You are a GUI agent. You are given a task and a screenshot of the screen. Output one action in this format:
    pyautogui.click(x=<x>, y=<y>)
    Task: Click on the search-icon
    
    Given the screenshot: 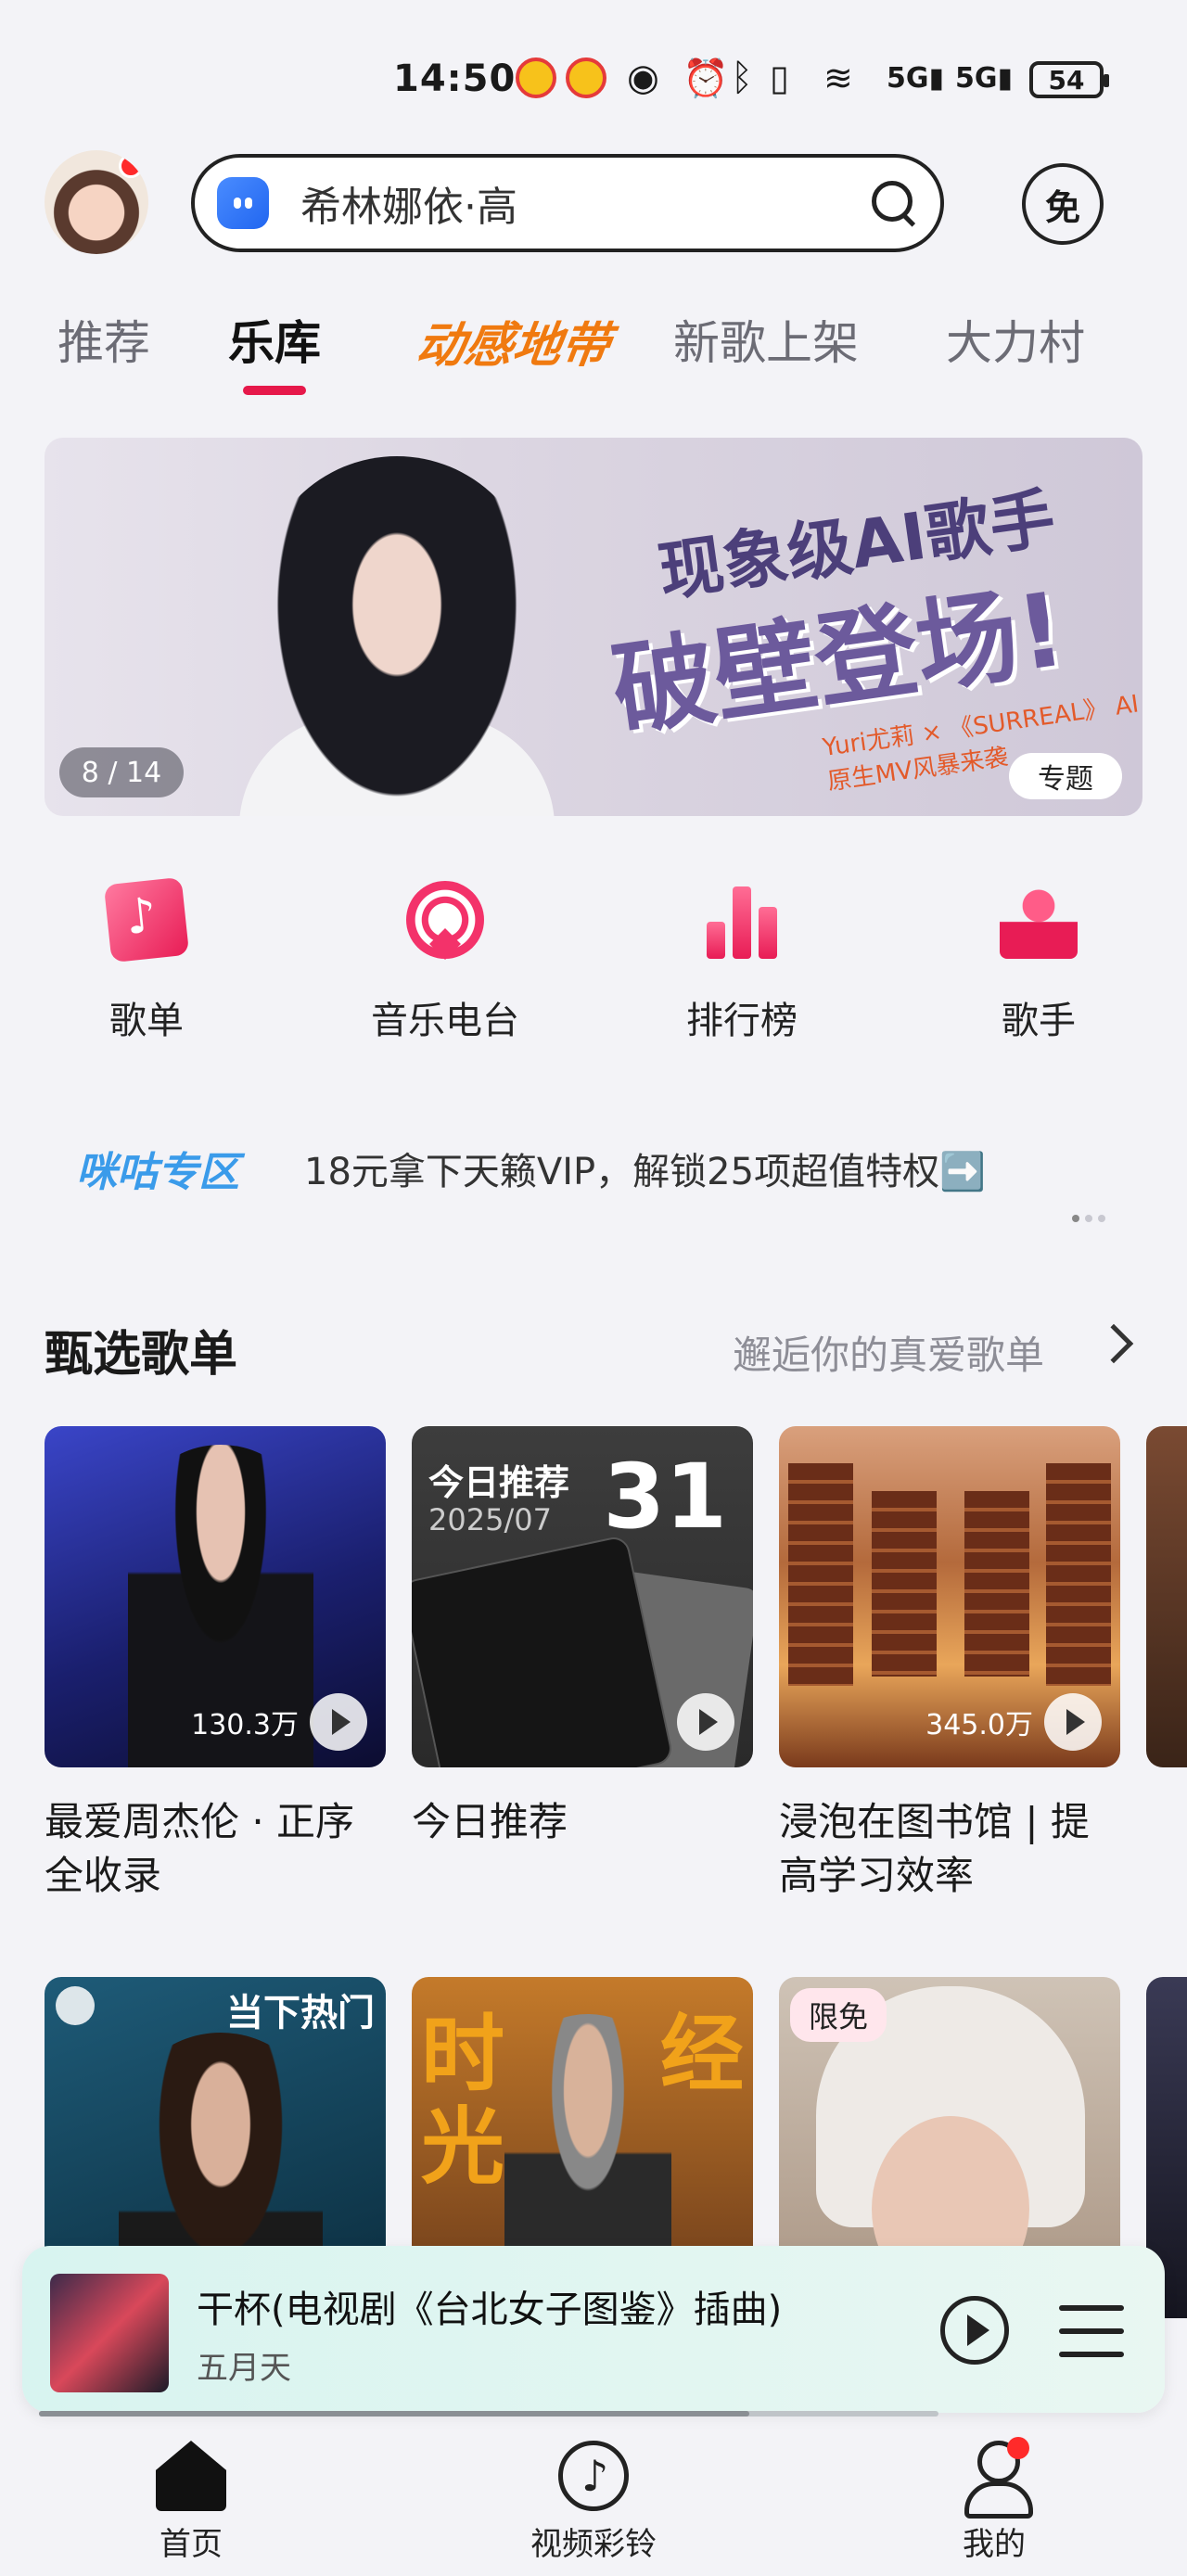 What is the action you would take?
    pyautogui.click(x=894, y=203)
    